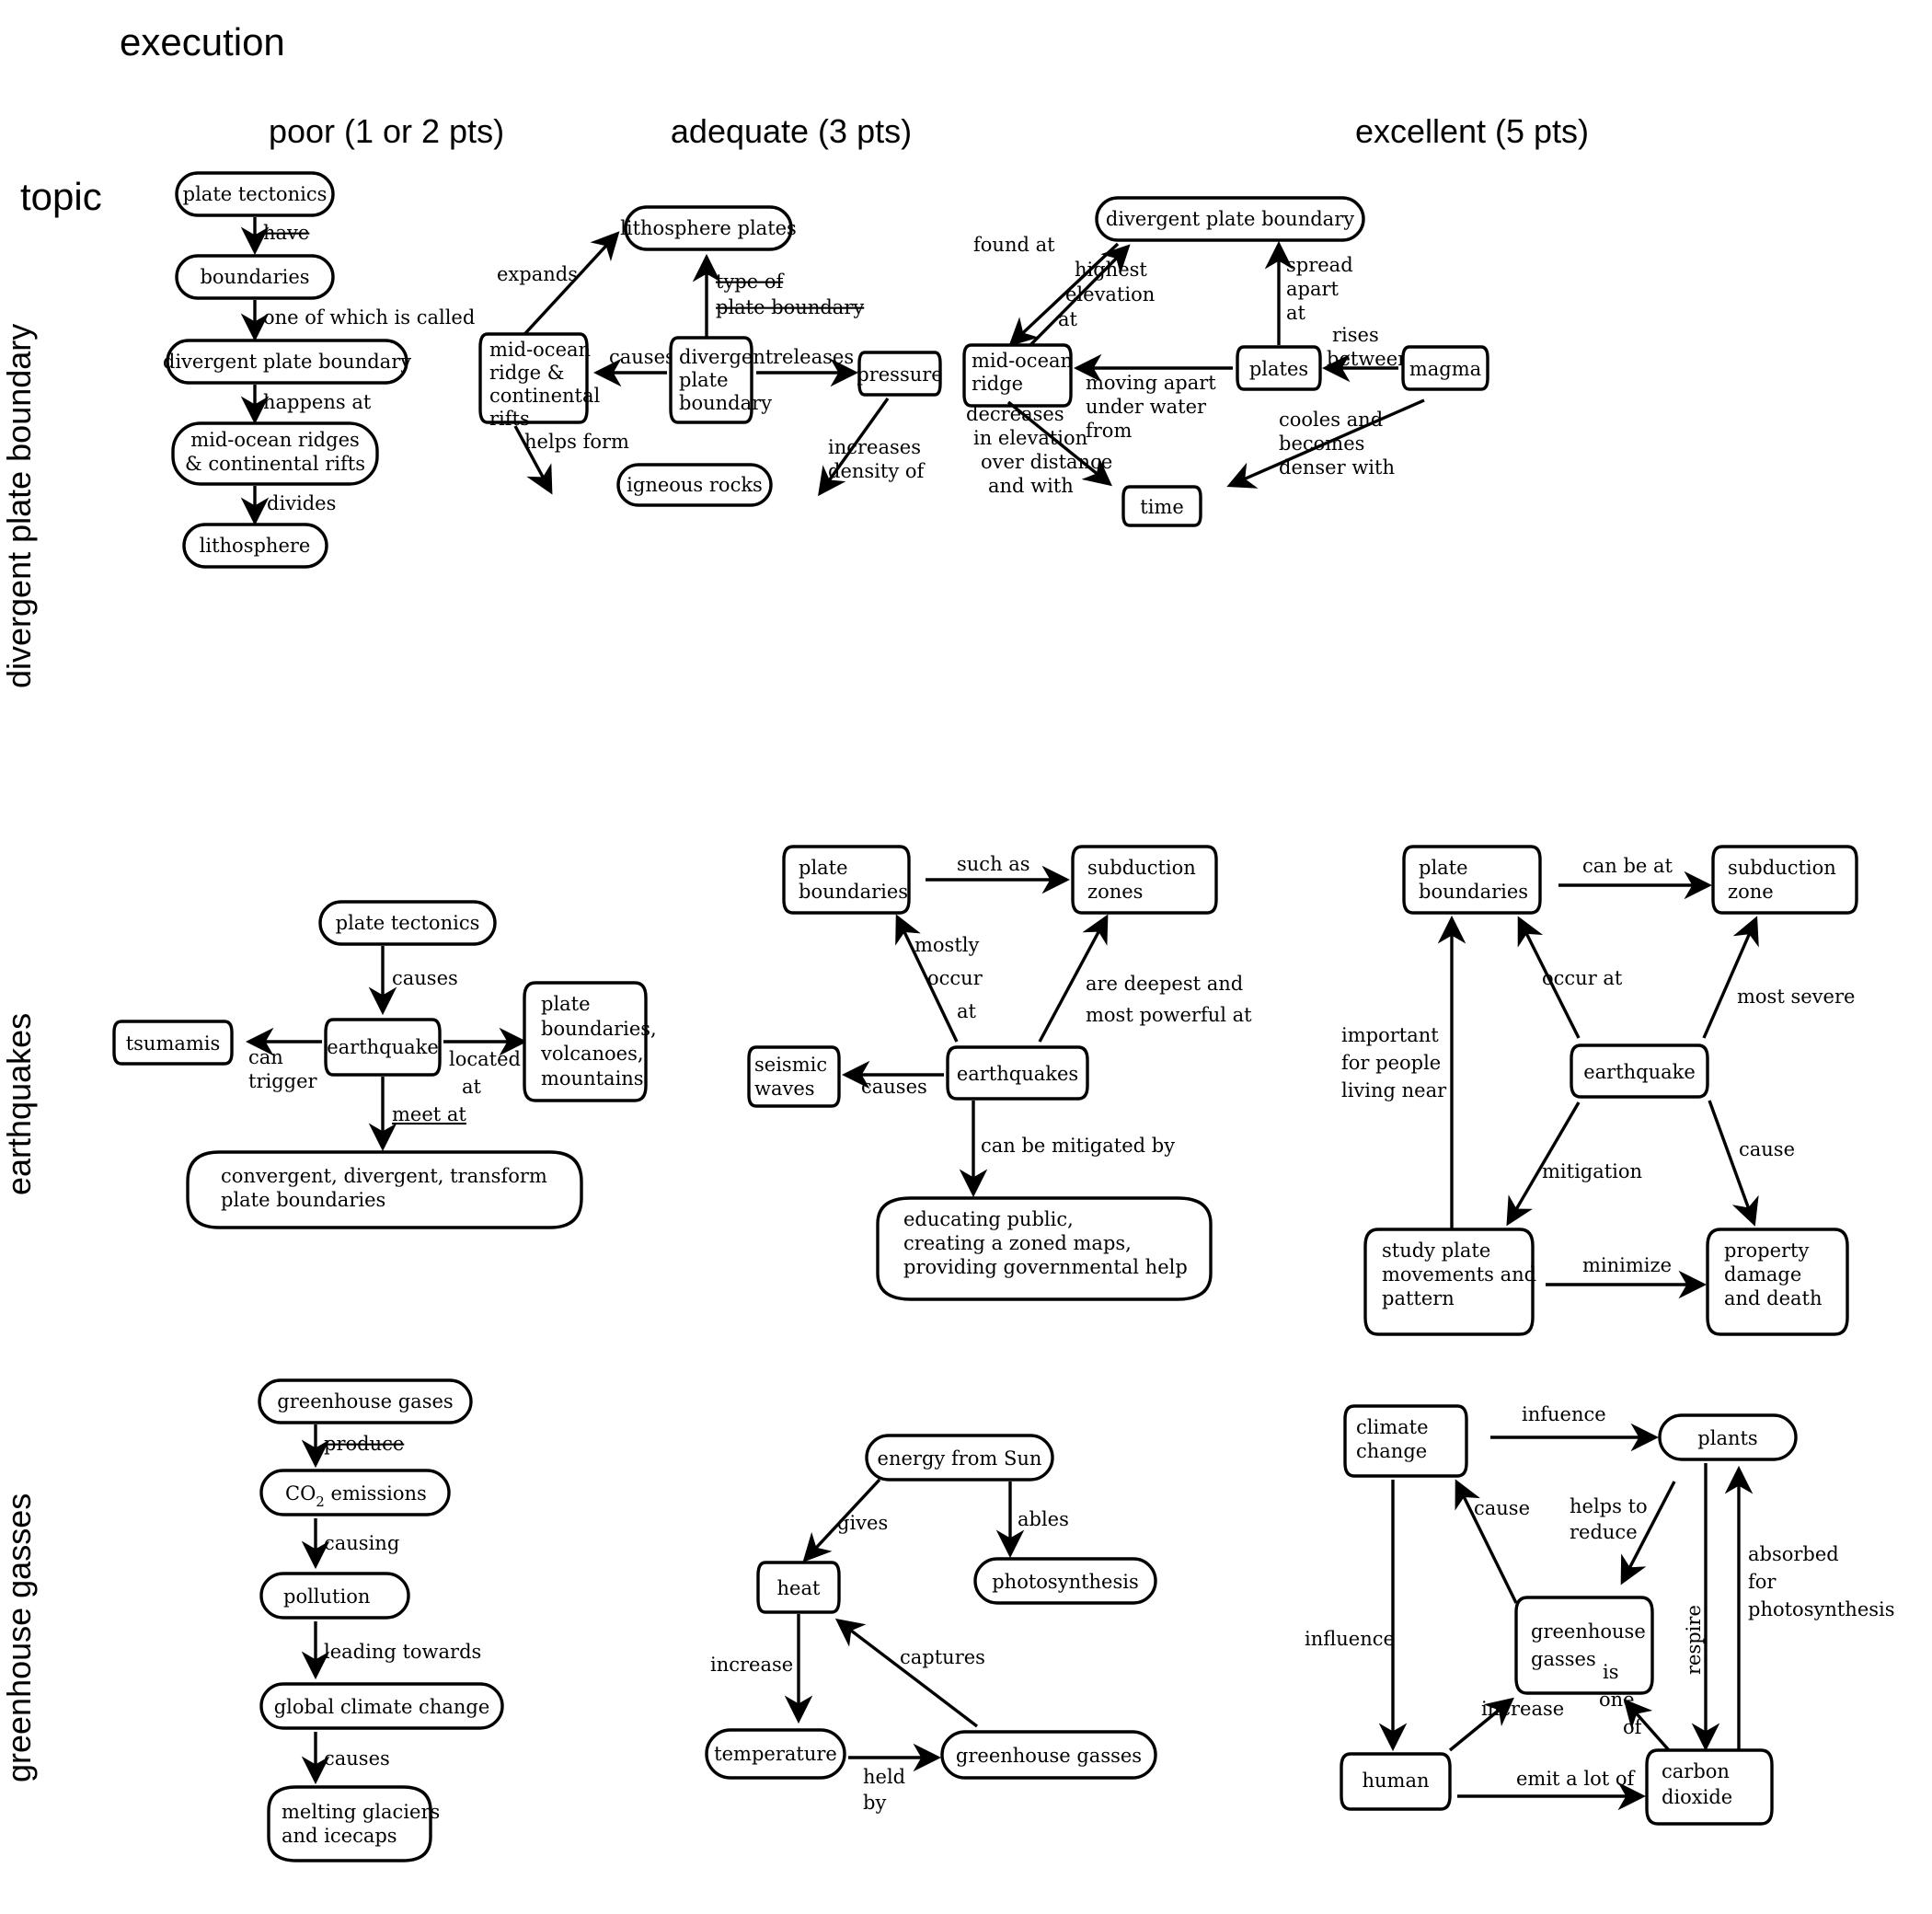  I want to click on node-label: greenhouse gasses, so click(1049, 1756).